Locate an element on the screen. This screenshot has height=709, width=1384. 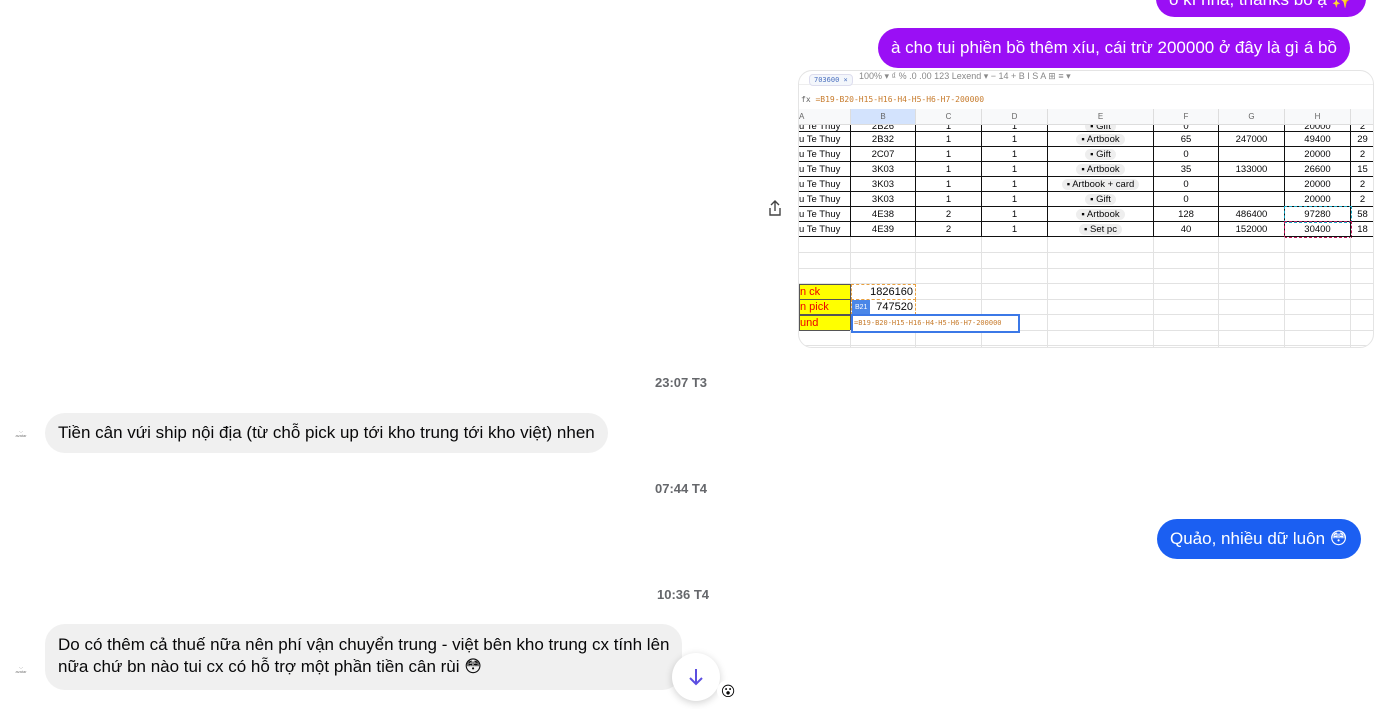
table-cell: 133000 is located at coordinates (1252, 169).